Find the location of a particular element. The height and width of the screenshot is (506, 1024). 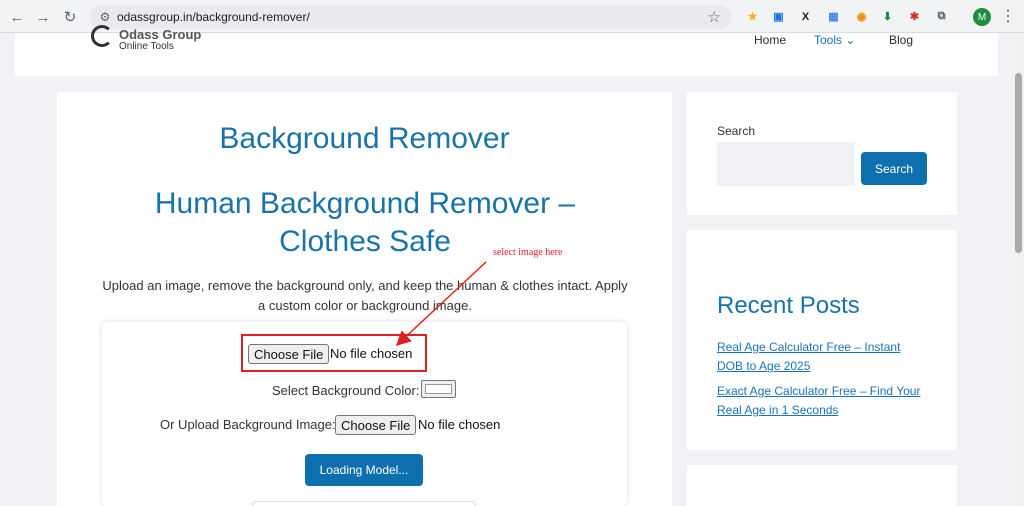

color-swatch is located at coordinates (438, 389).